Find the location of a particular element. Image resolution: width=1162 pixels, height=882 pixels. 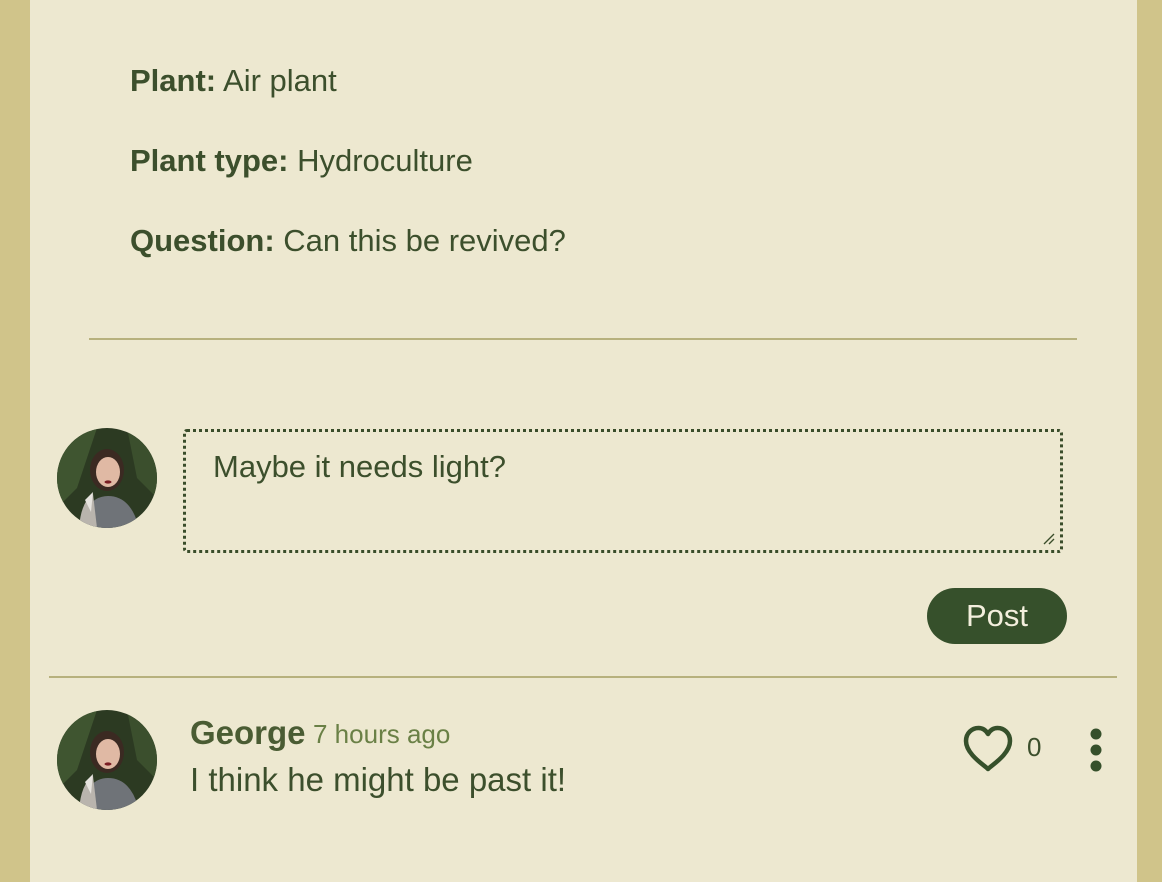

resize-grip-icon is located at coordinates (1049, 539).